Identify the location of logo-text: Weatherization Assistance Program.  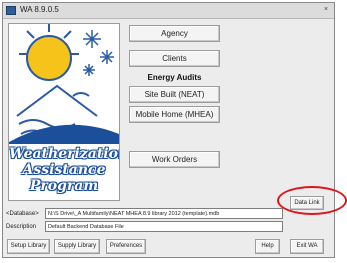
(64, 170).